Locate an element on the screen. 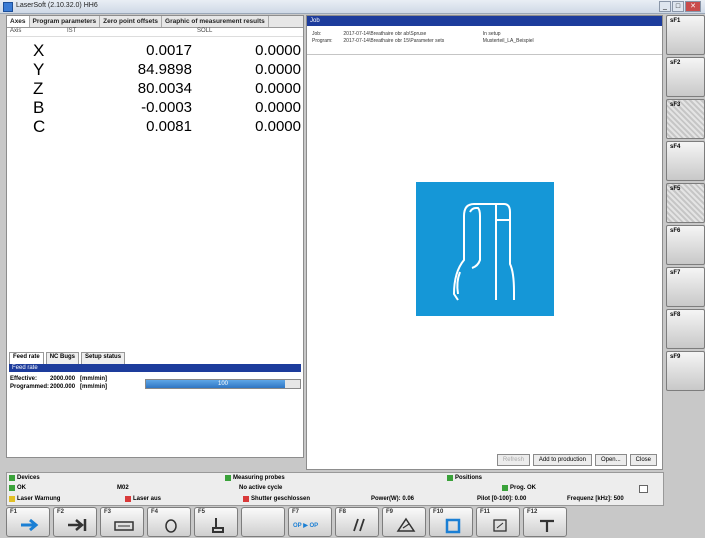 The image size is (705, 538). status-ok: OK is located at coordinates (17, 488).